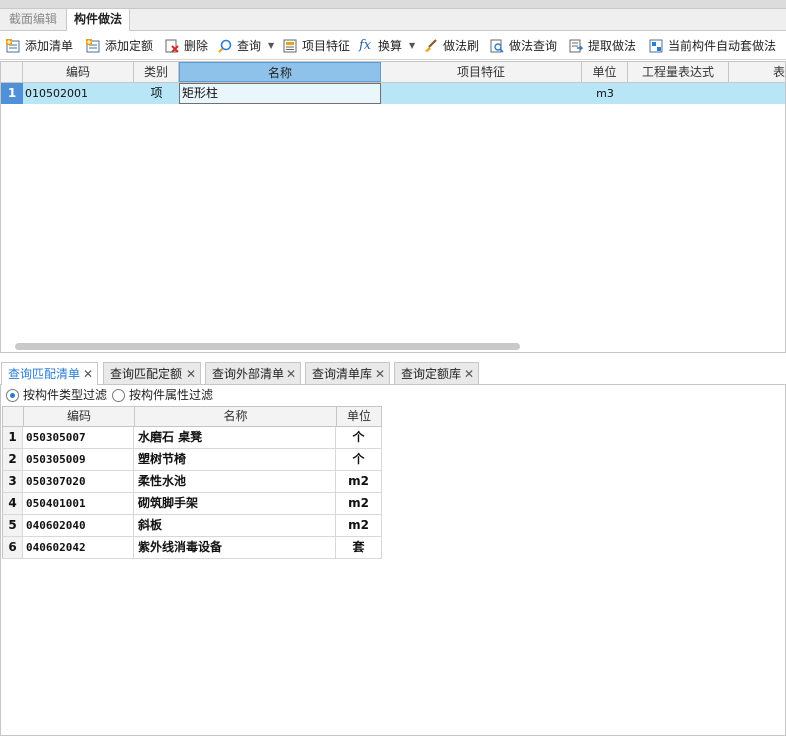 The image size is (786, 736). What do you see at coordinates (235, 503) in the screenshot?
I see `cell-name: 砌筑脚手架` at bounding box center [235, 503].